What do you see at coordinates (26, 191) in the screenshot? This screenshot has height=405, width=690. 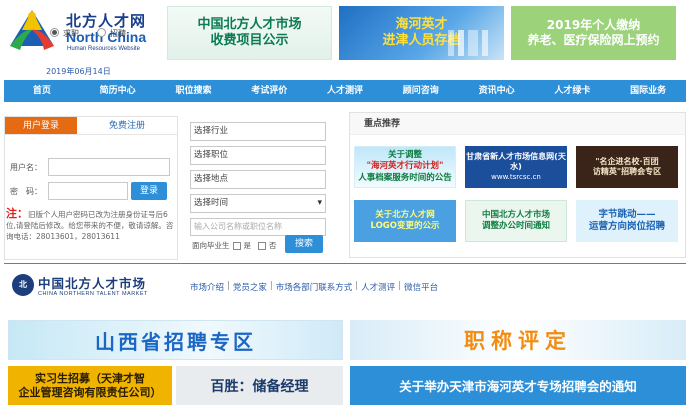 I see `password-label: 密 码：` at bounding box center [26, 191].